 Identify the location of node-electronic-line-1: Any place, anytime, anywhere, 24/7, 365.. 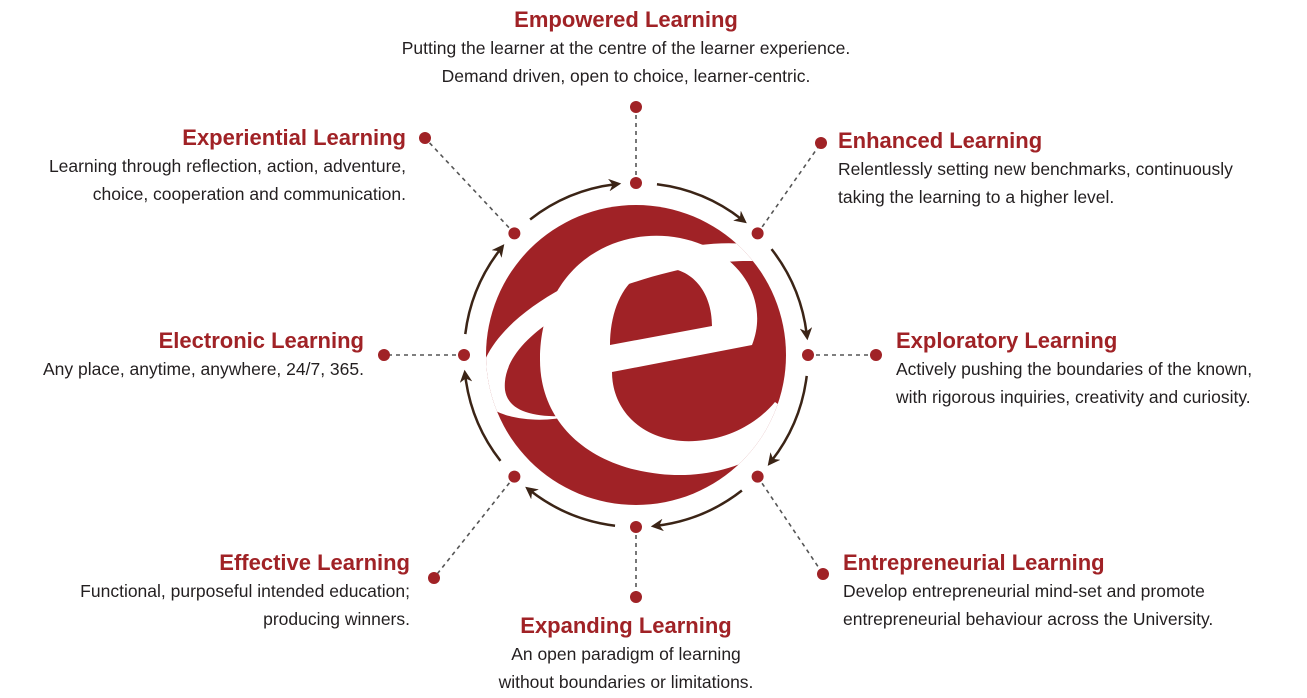
(203, 369).